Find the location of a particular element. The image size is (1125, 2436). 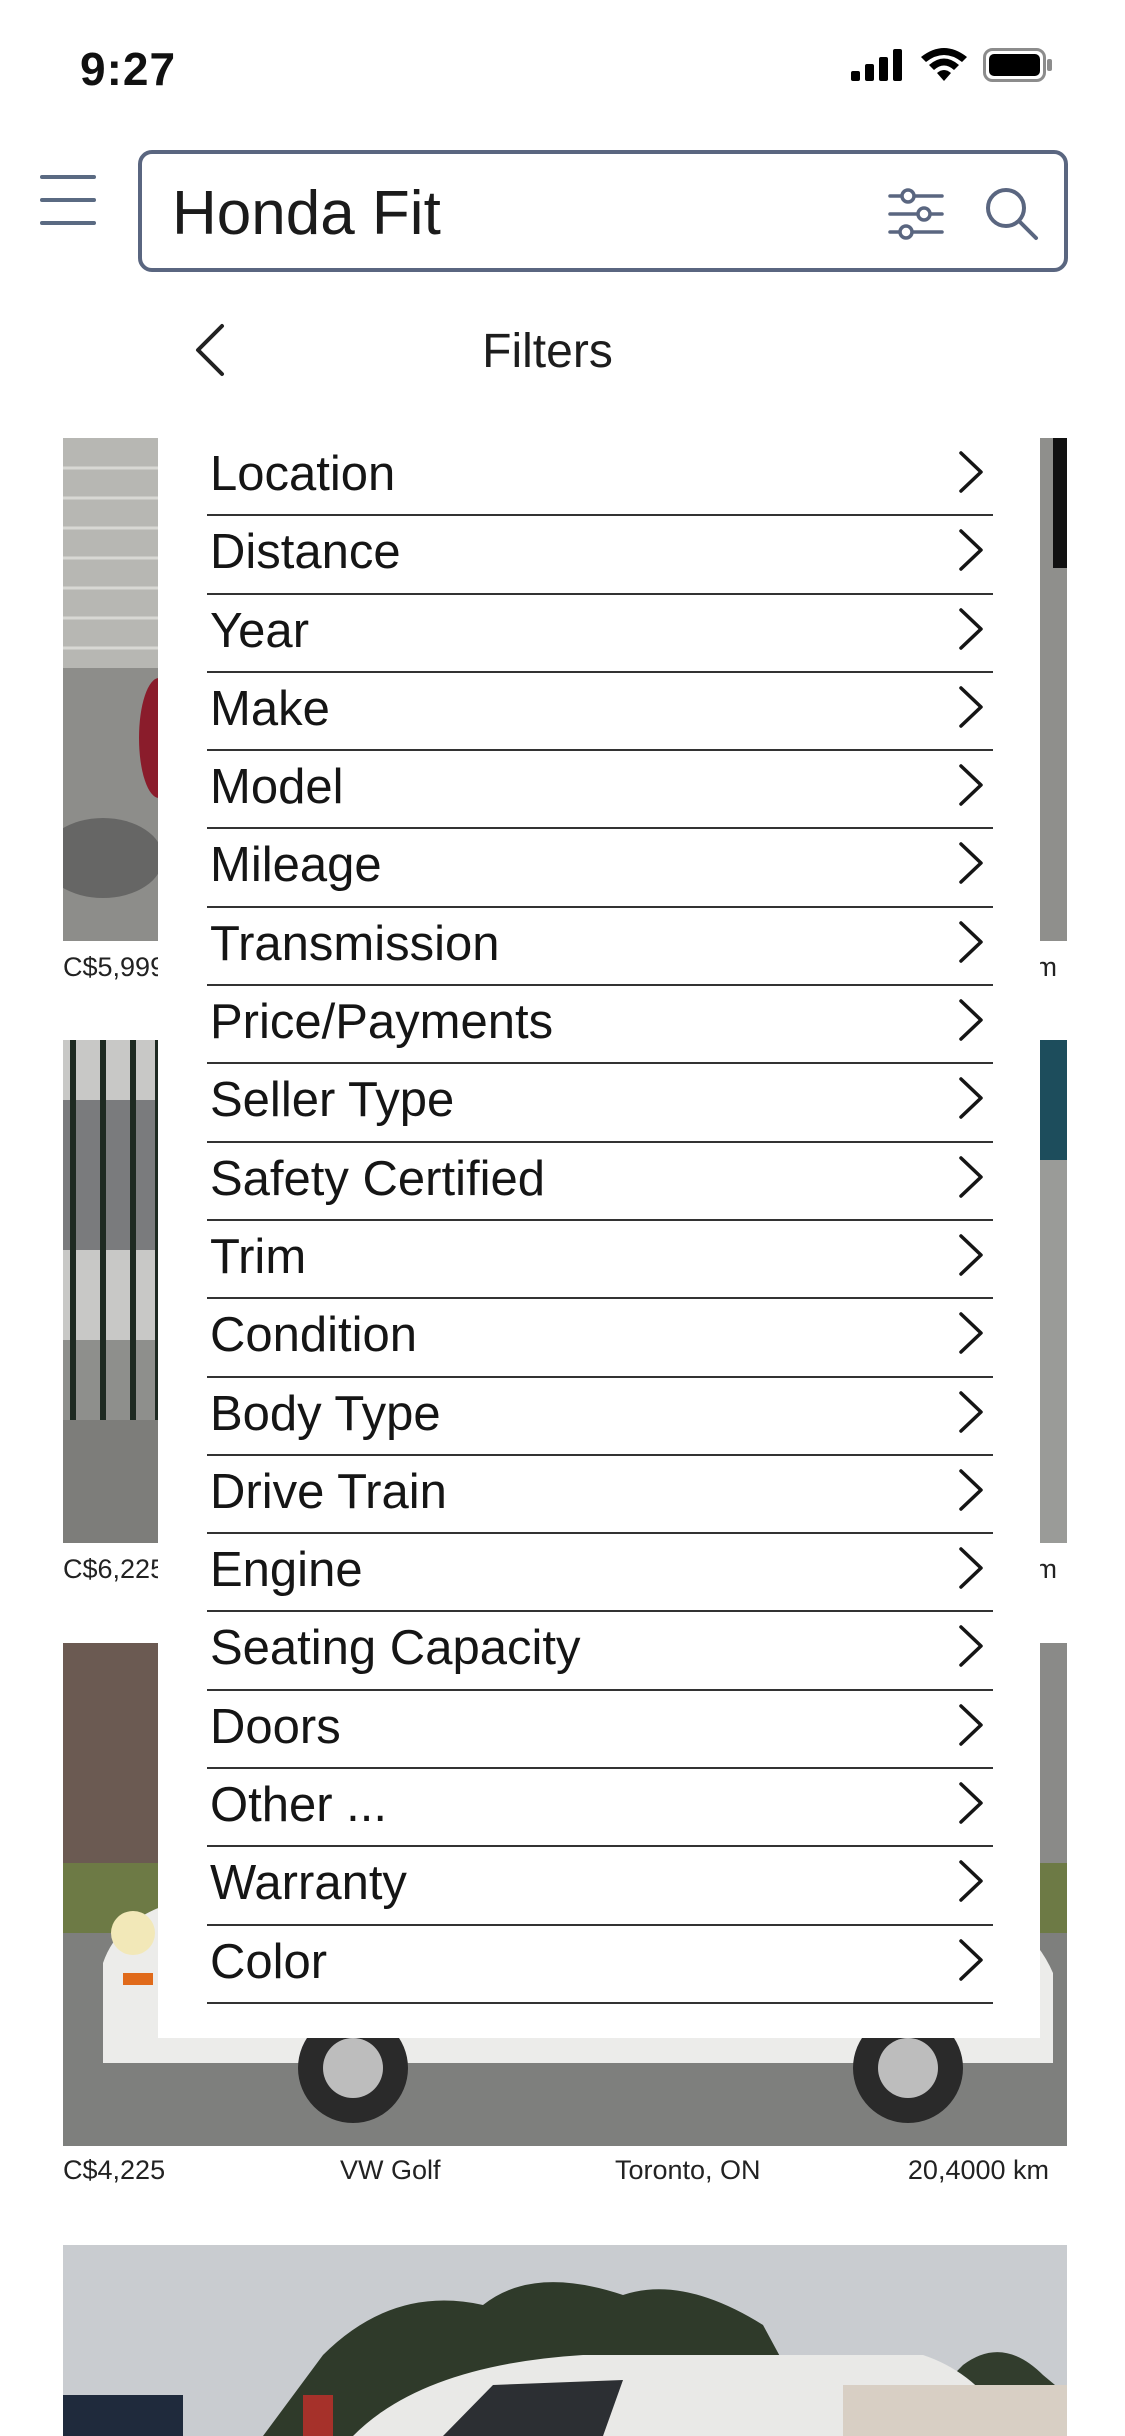

filter-item-model: Model is located at coordinates (600, 790).